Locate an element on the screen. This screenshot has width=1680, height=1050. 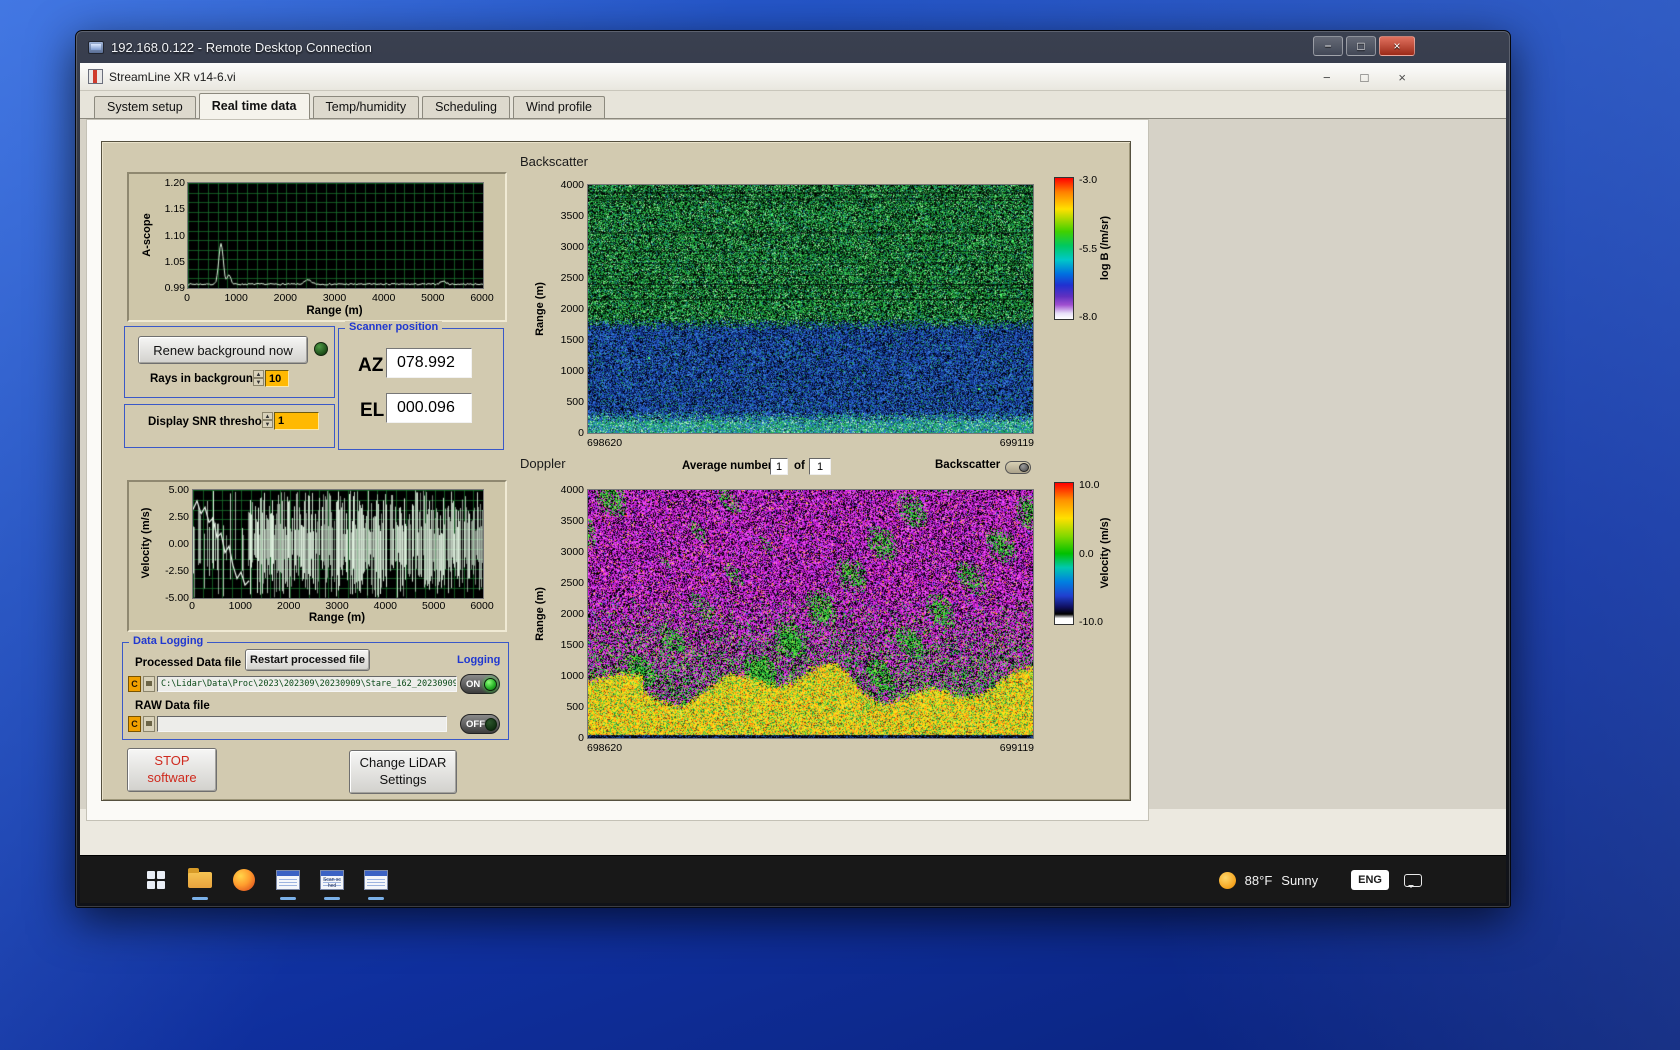
labview-vi-1-button is located at coordinates (288, 880).